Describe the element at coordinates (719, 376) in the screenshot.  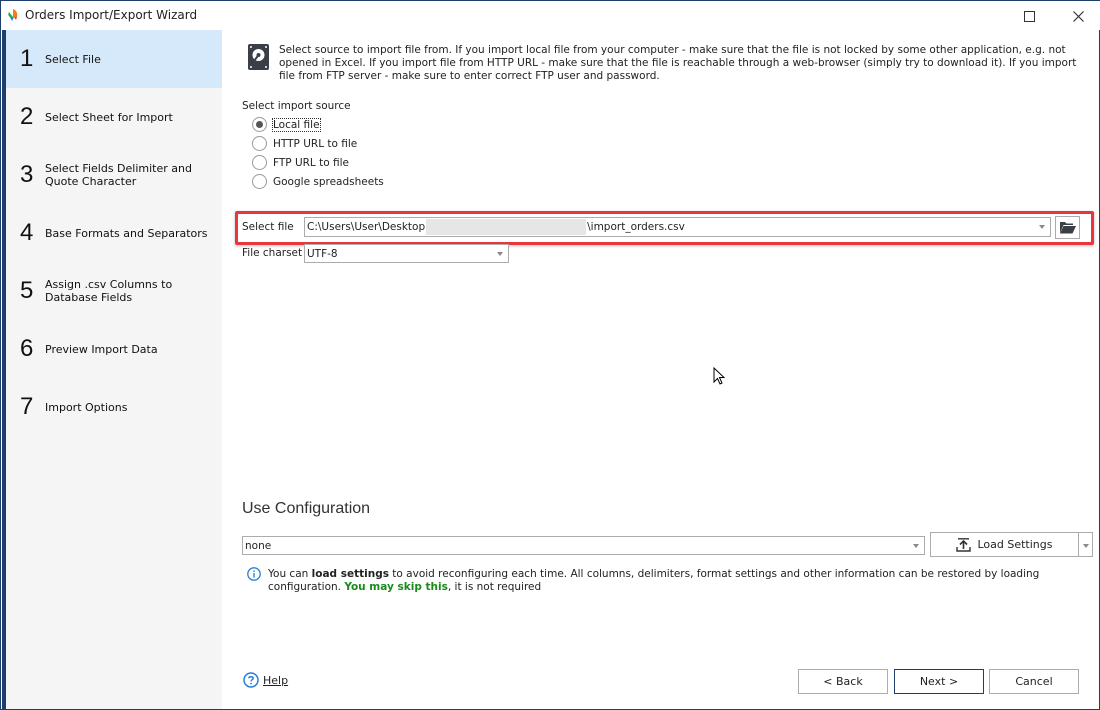
I see `mouse-cursor-icon` at that location.